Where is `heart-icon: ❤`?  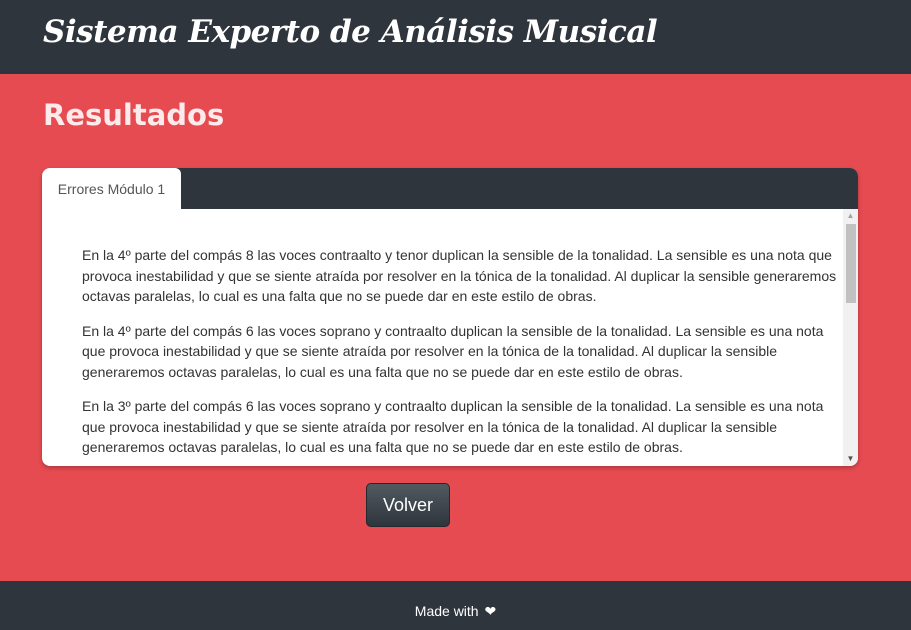
heart-icon: ❤ is located at coordinates (490, 611).